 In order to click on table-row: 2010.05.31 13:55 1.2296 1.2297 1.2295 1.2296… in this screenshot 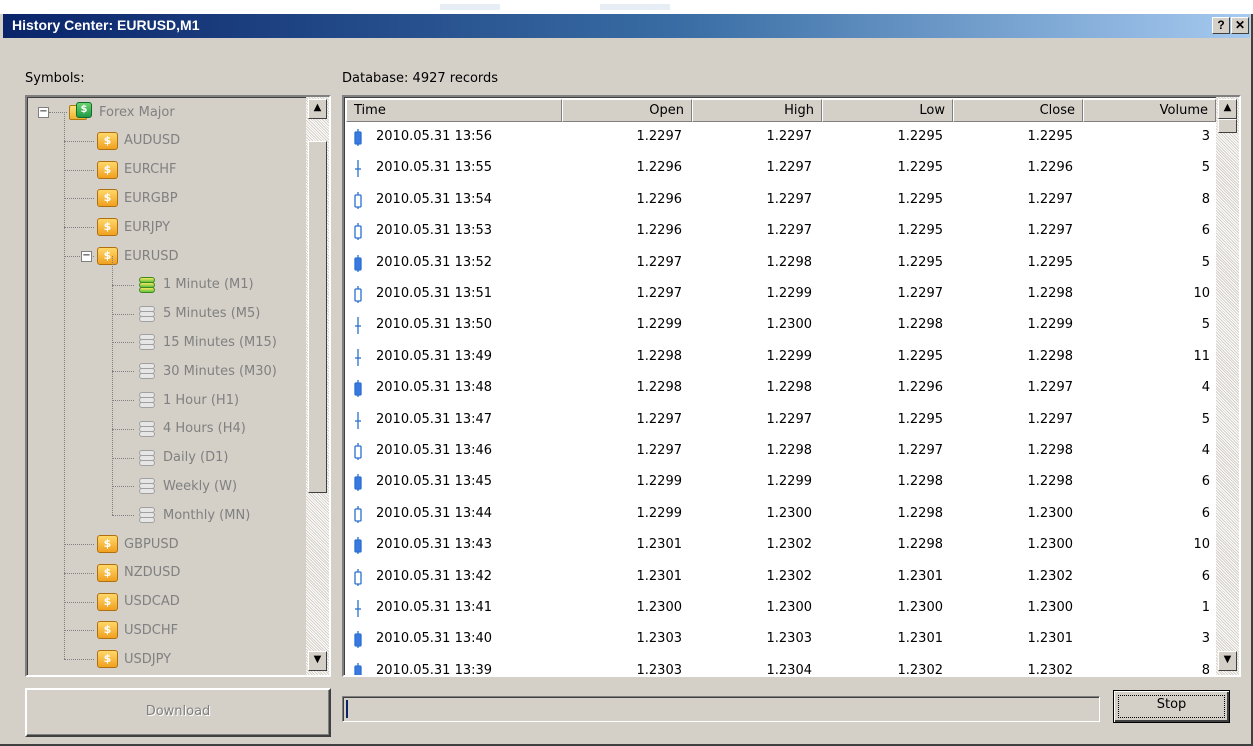, I will do `click(781, 168)`.